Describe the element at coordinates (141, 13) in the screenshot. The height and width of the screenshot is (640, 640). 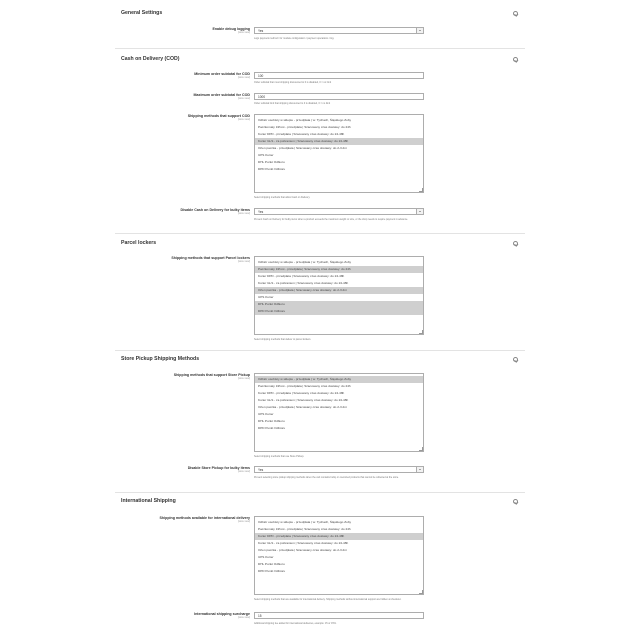
I see `section-title-general: General Settings` at that location.